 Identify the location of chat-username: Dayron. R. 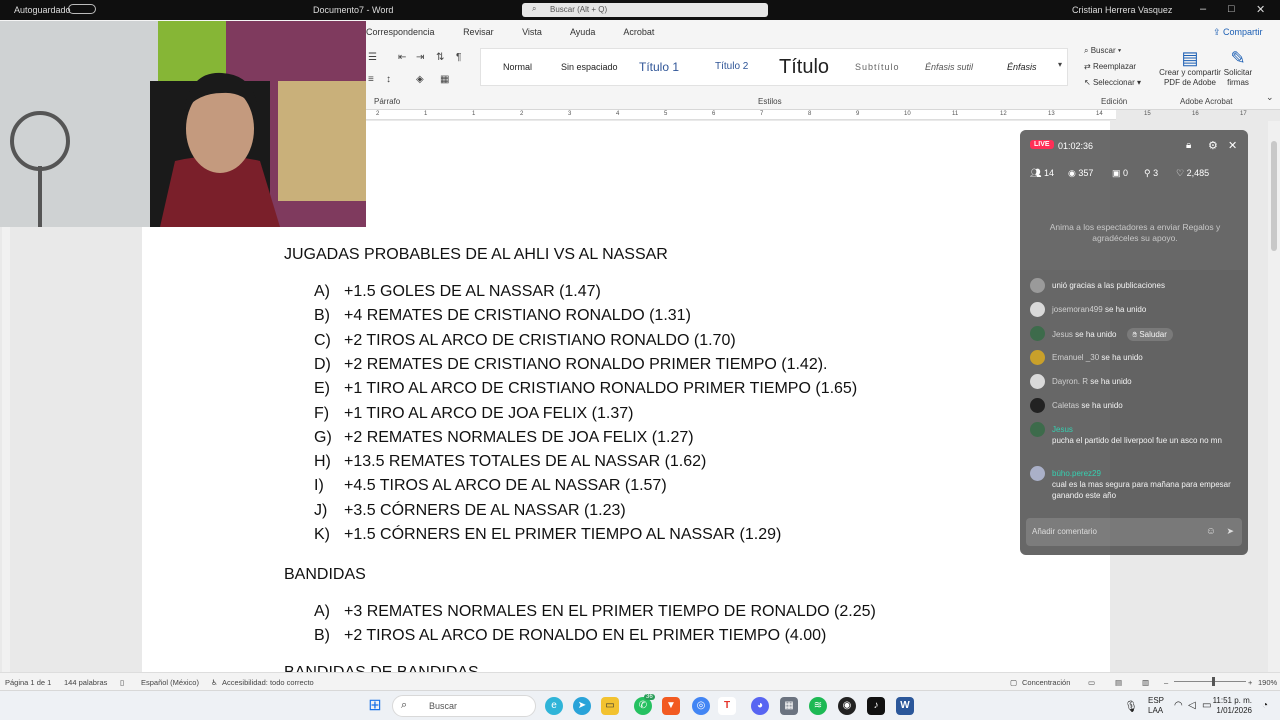
(1070, 381).